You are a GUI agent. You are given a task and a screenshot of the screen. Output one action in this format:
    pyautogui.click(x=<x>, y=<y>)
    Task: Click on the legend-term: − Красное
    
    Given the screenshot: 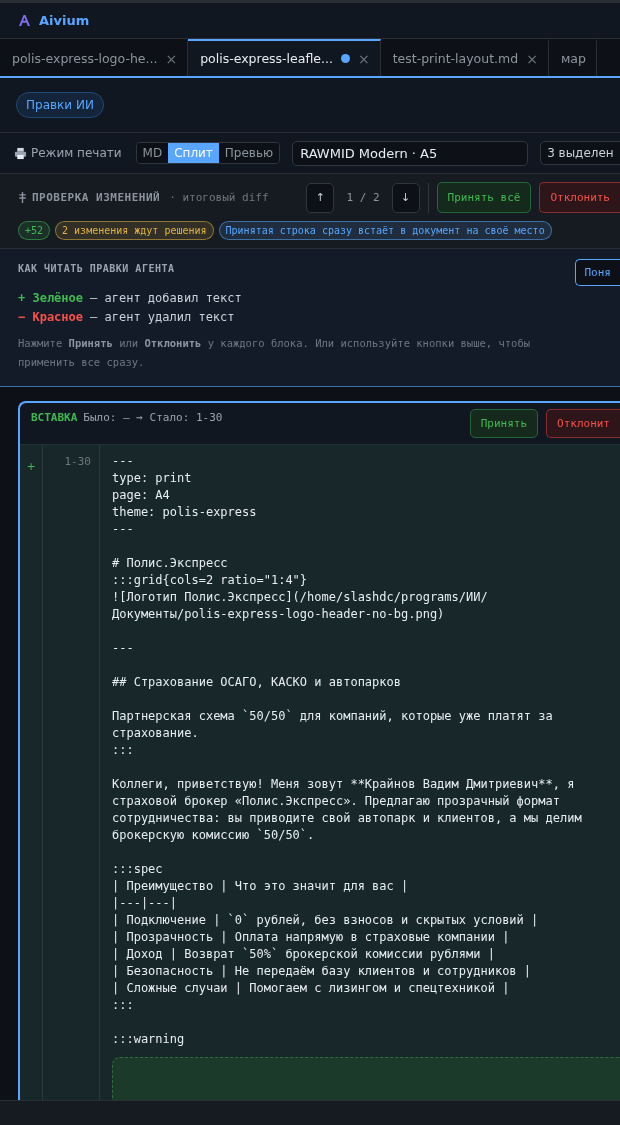 What is the action you would take?
    pyautogui.click(x=51, y=317)
    